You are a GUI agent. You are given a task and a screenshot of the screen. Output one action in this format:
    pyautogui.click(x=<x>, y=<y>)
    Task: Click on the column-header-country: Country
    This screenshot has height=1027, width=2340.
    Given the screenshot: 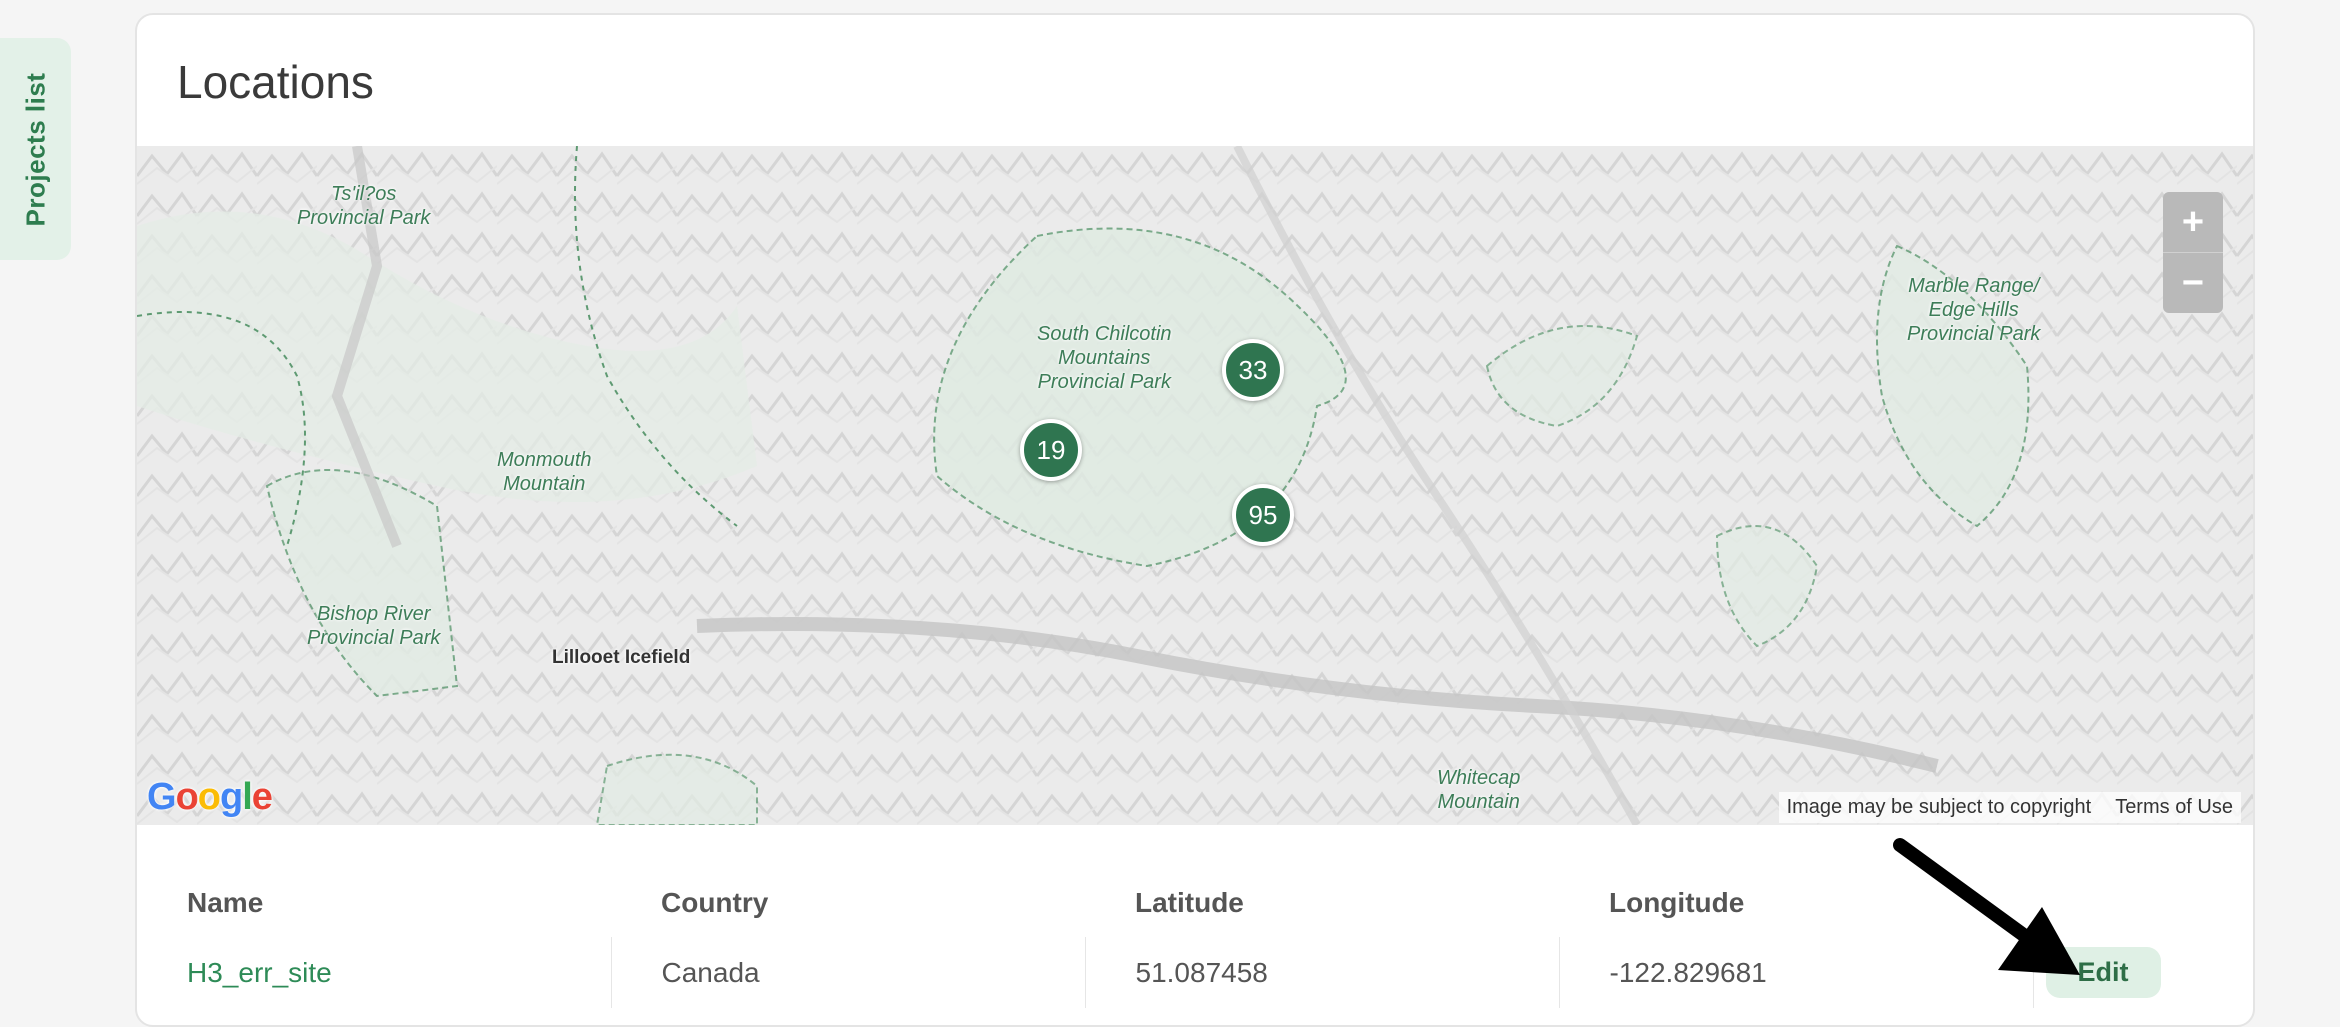 What is the action you would take?
    pyautogui.click(x=715, y=902)
    